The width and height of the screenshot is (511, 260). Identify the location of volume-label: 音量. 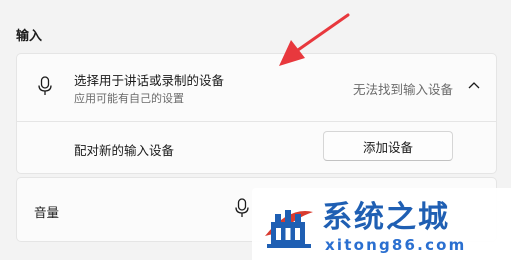
(47, 212).